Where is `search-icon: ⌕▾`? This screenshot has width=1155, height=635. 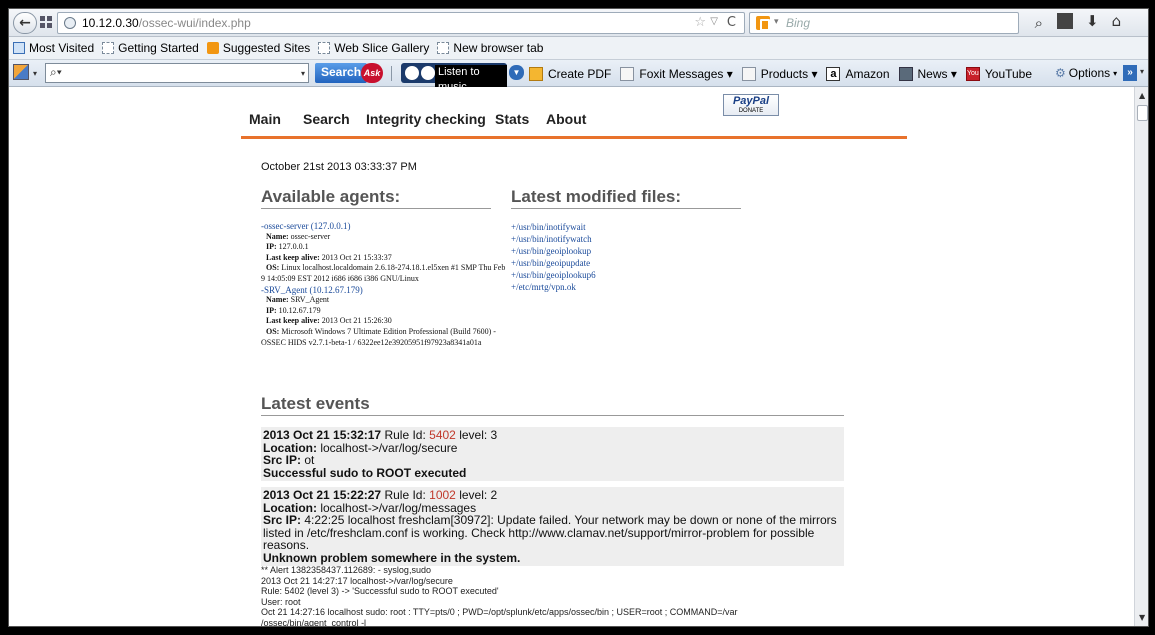
search-icon: ⌕▾ is located at coordinates (56, 72).